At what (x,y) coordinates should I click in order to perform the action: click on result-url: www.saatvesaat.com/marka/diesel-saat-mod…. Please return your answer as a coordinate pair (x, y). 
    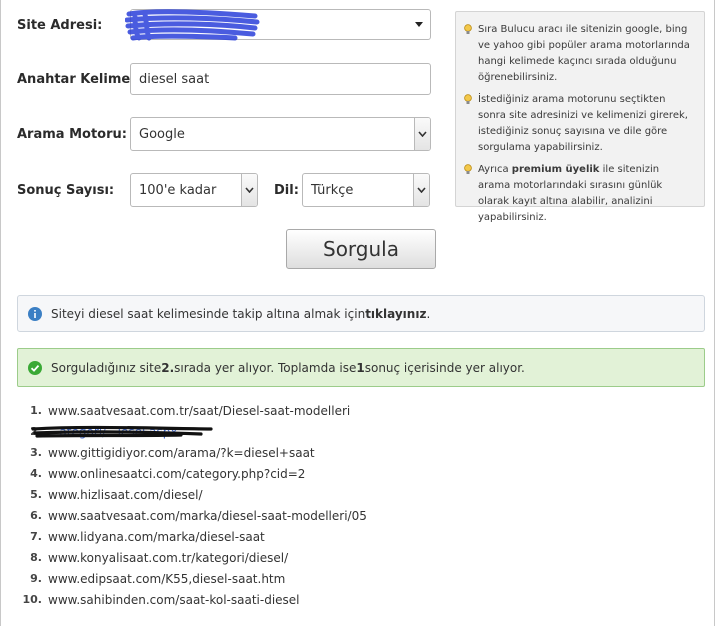
    Looking at the image, I should click on (207, 516).